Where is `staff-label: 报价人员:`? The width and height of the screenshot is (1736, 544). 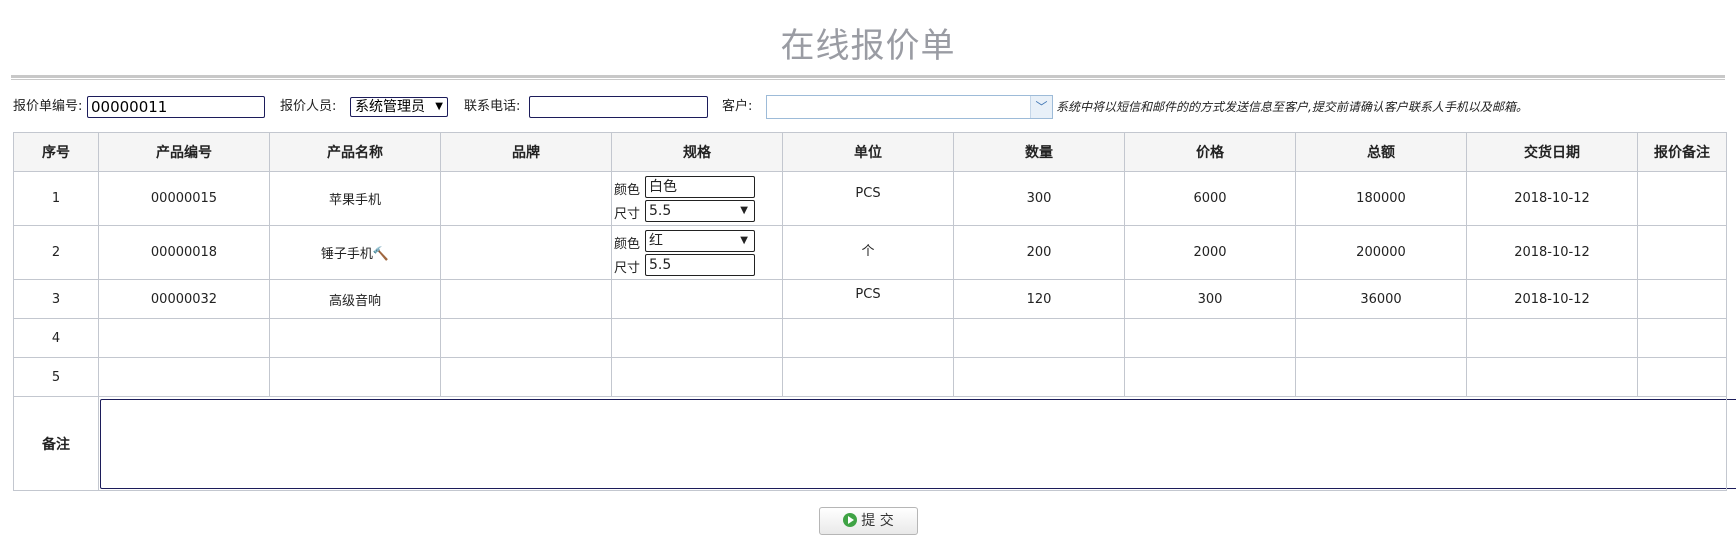 staff-label: 报价人员: is located at coordinates (308, 106).